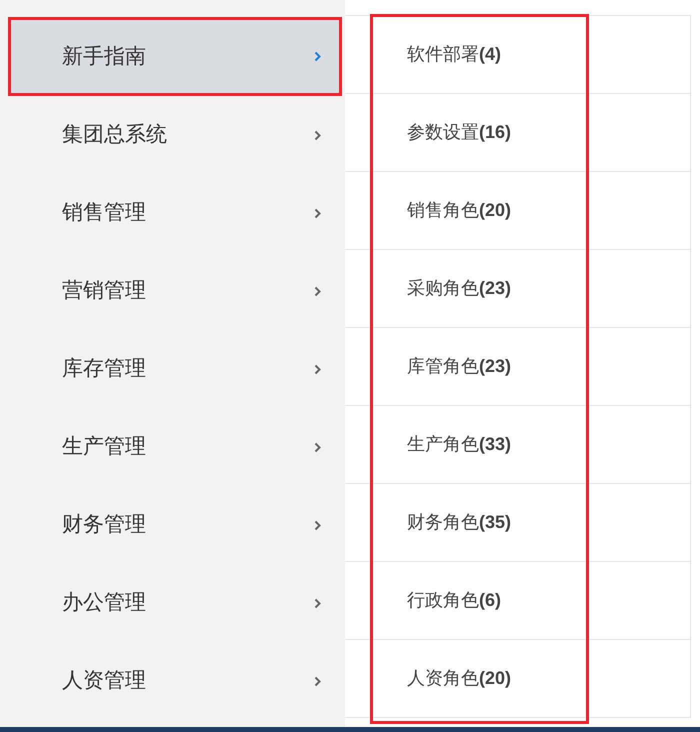 The image size is (700, 732). What do you see at coordinates (175, 369) in the screenshot?
I see `menu-item: 库存管理` at bounding box center [175, 369].